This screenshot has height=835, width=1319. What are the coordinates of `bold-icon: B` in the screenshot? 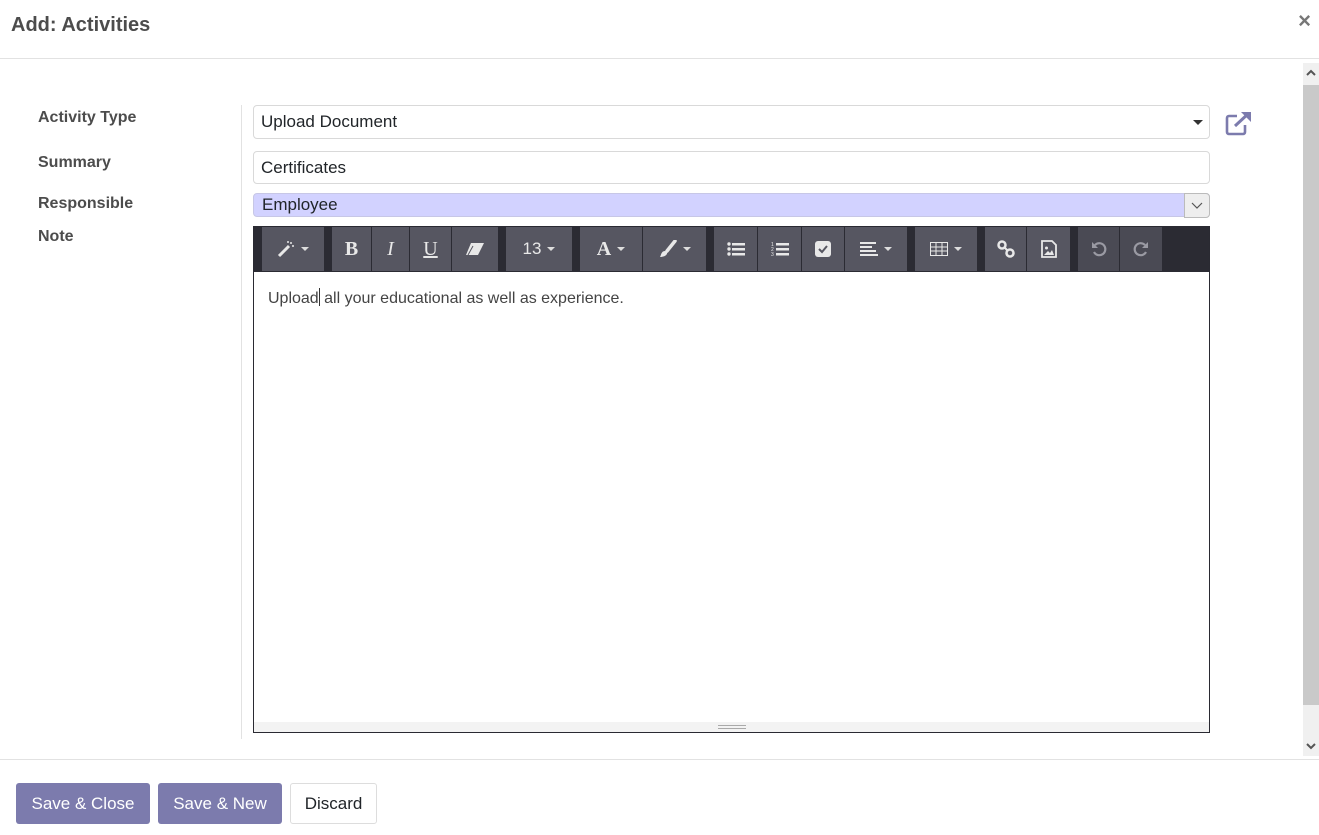 It's located at (351, 248).